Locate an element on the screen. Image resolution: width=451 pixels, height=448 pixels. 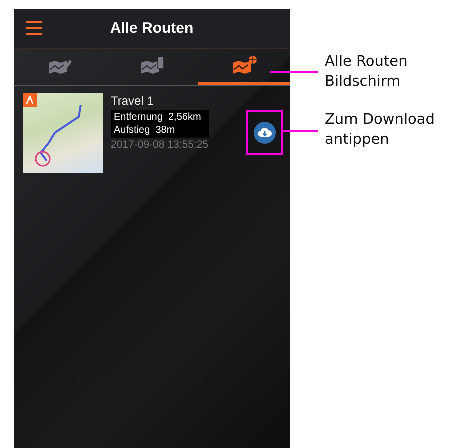
screen-title: Alle Routen is located at coordinates (152, 28).